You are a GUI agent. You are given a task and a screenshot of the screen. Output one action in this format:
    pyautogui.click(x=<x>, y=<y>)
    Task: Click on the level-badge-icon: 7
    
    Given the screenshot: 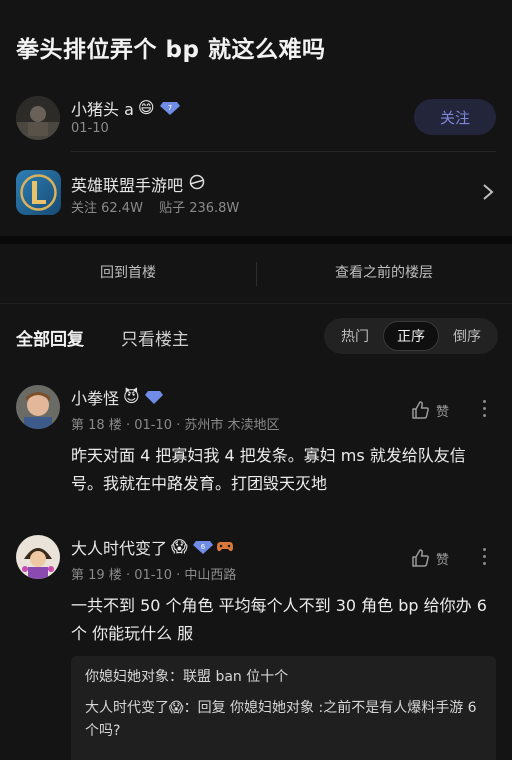 What is the action you would take?
    pyautogui.click(x=169, y=108)
    